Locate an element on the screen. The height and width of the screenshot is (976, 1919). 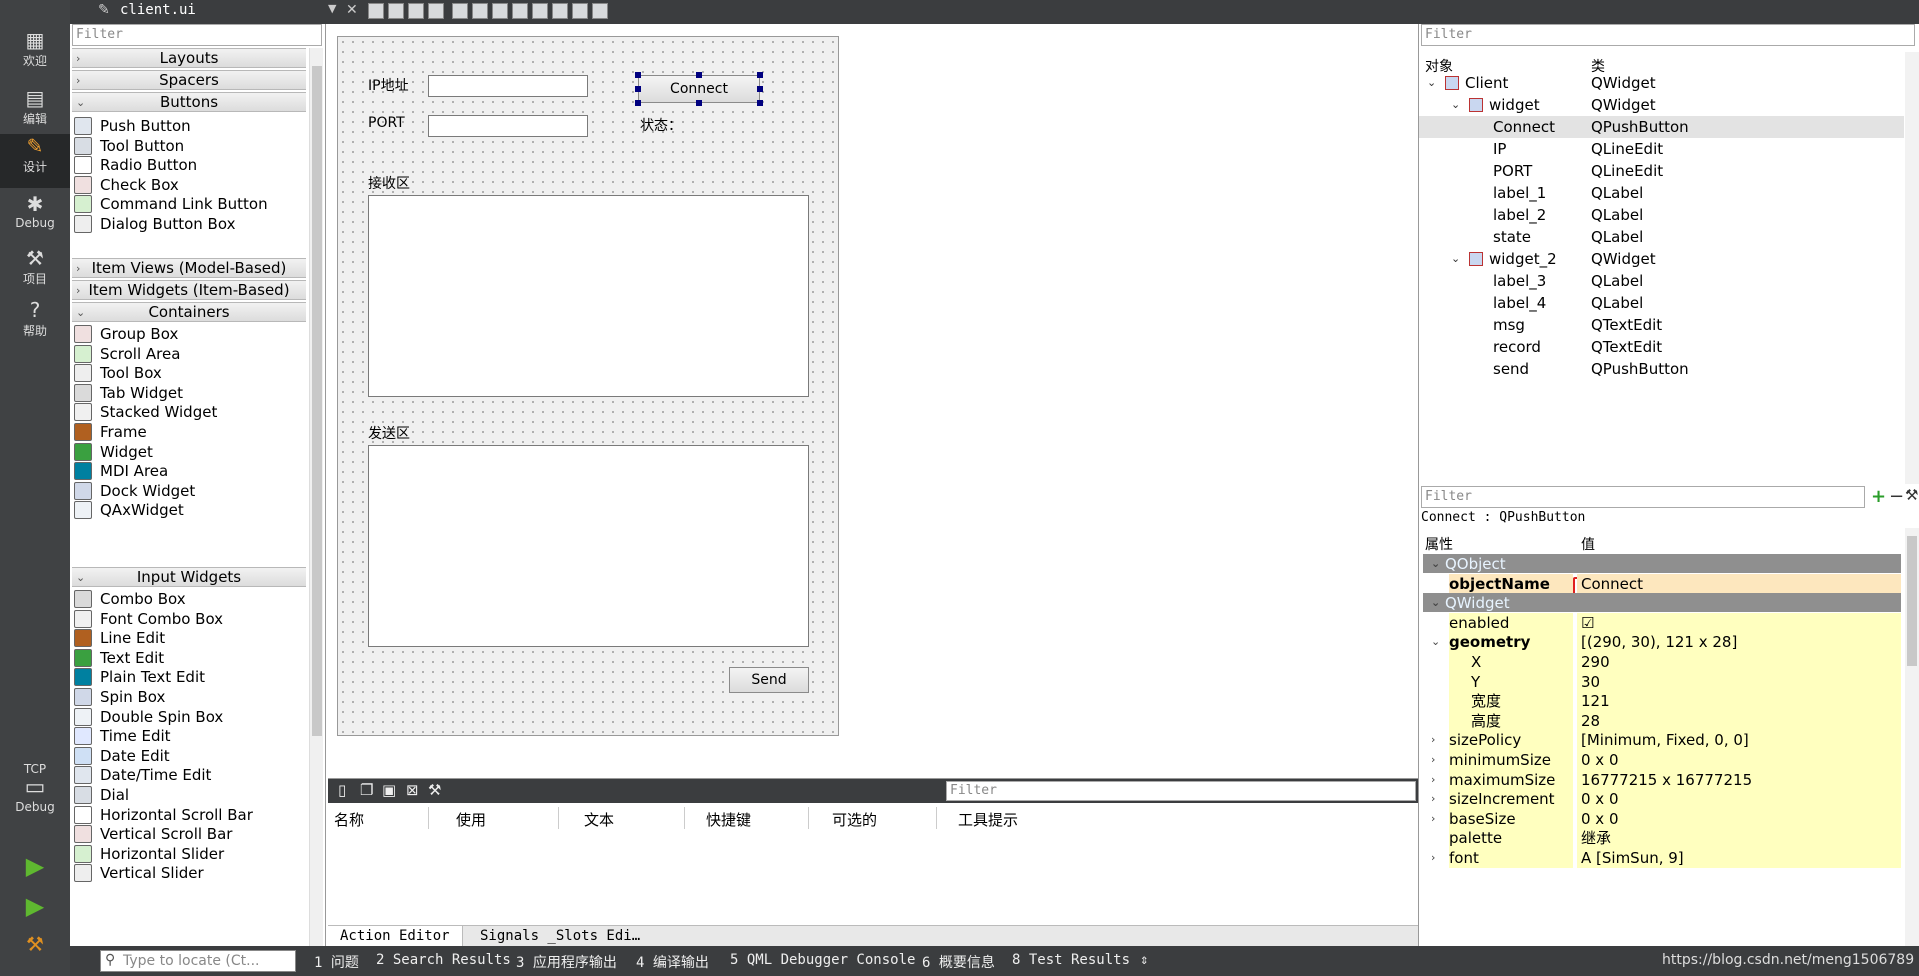
property-row-basesize: › baseSize 0 x 0 is located at coordinates (1662, 818).